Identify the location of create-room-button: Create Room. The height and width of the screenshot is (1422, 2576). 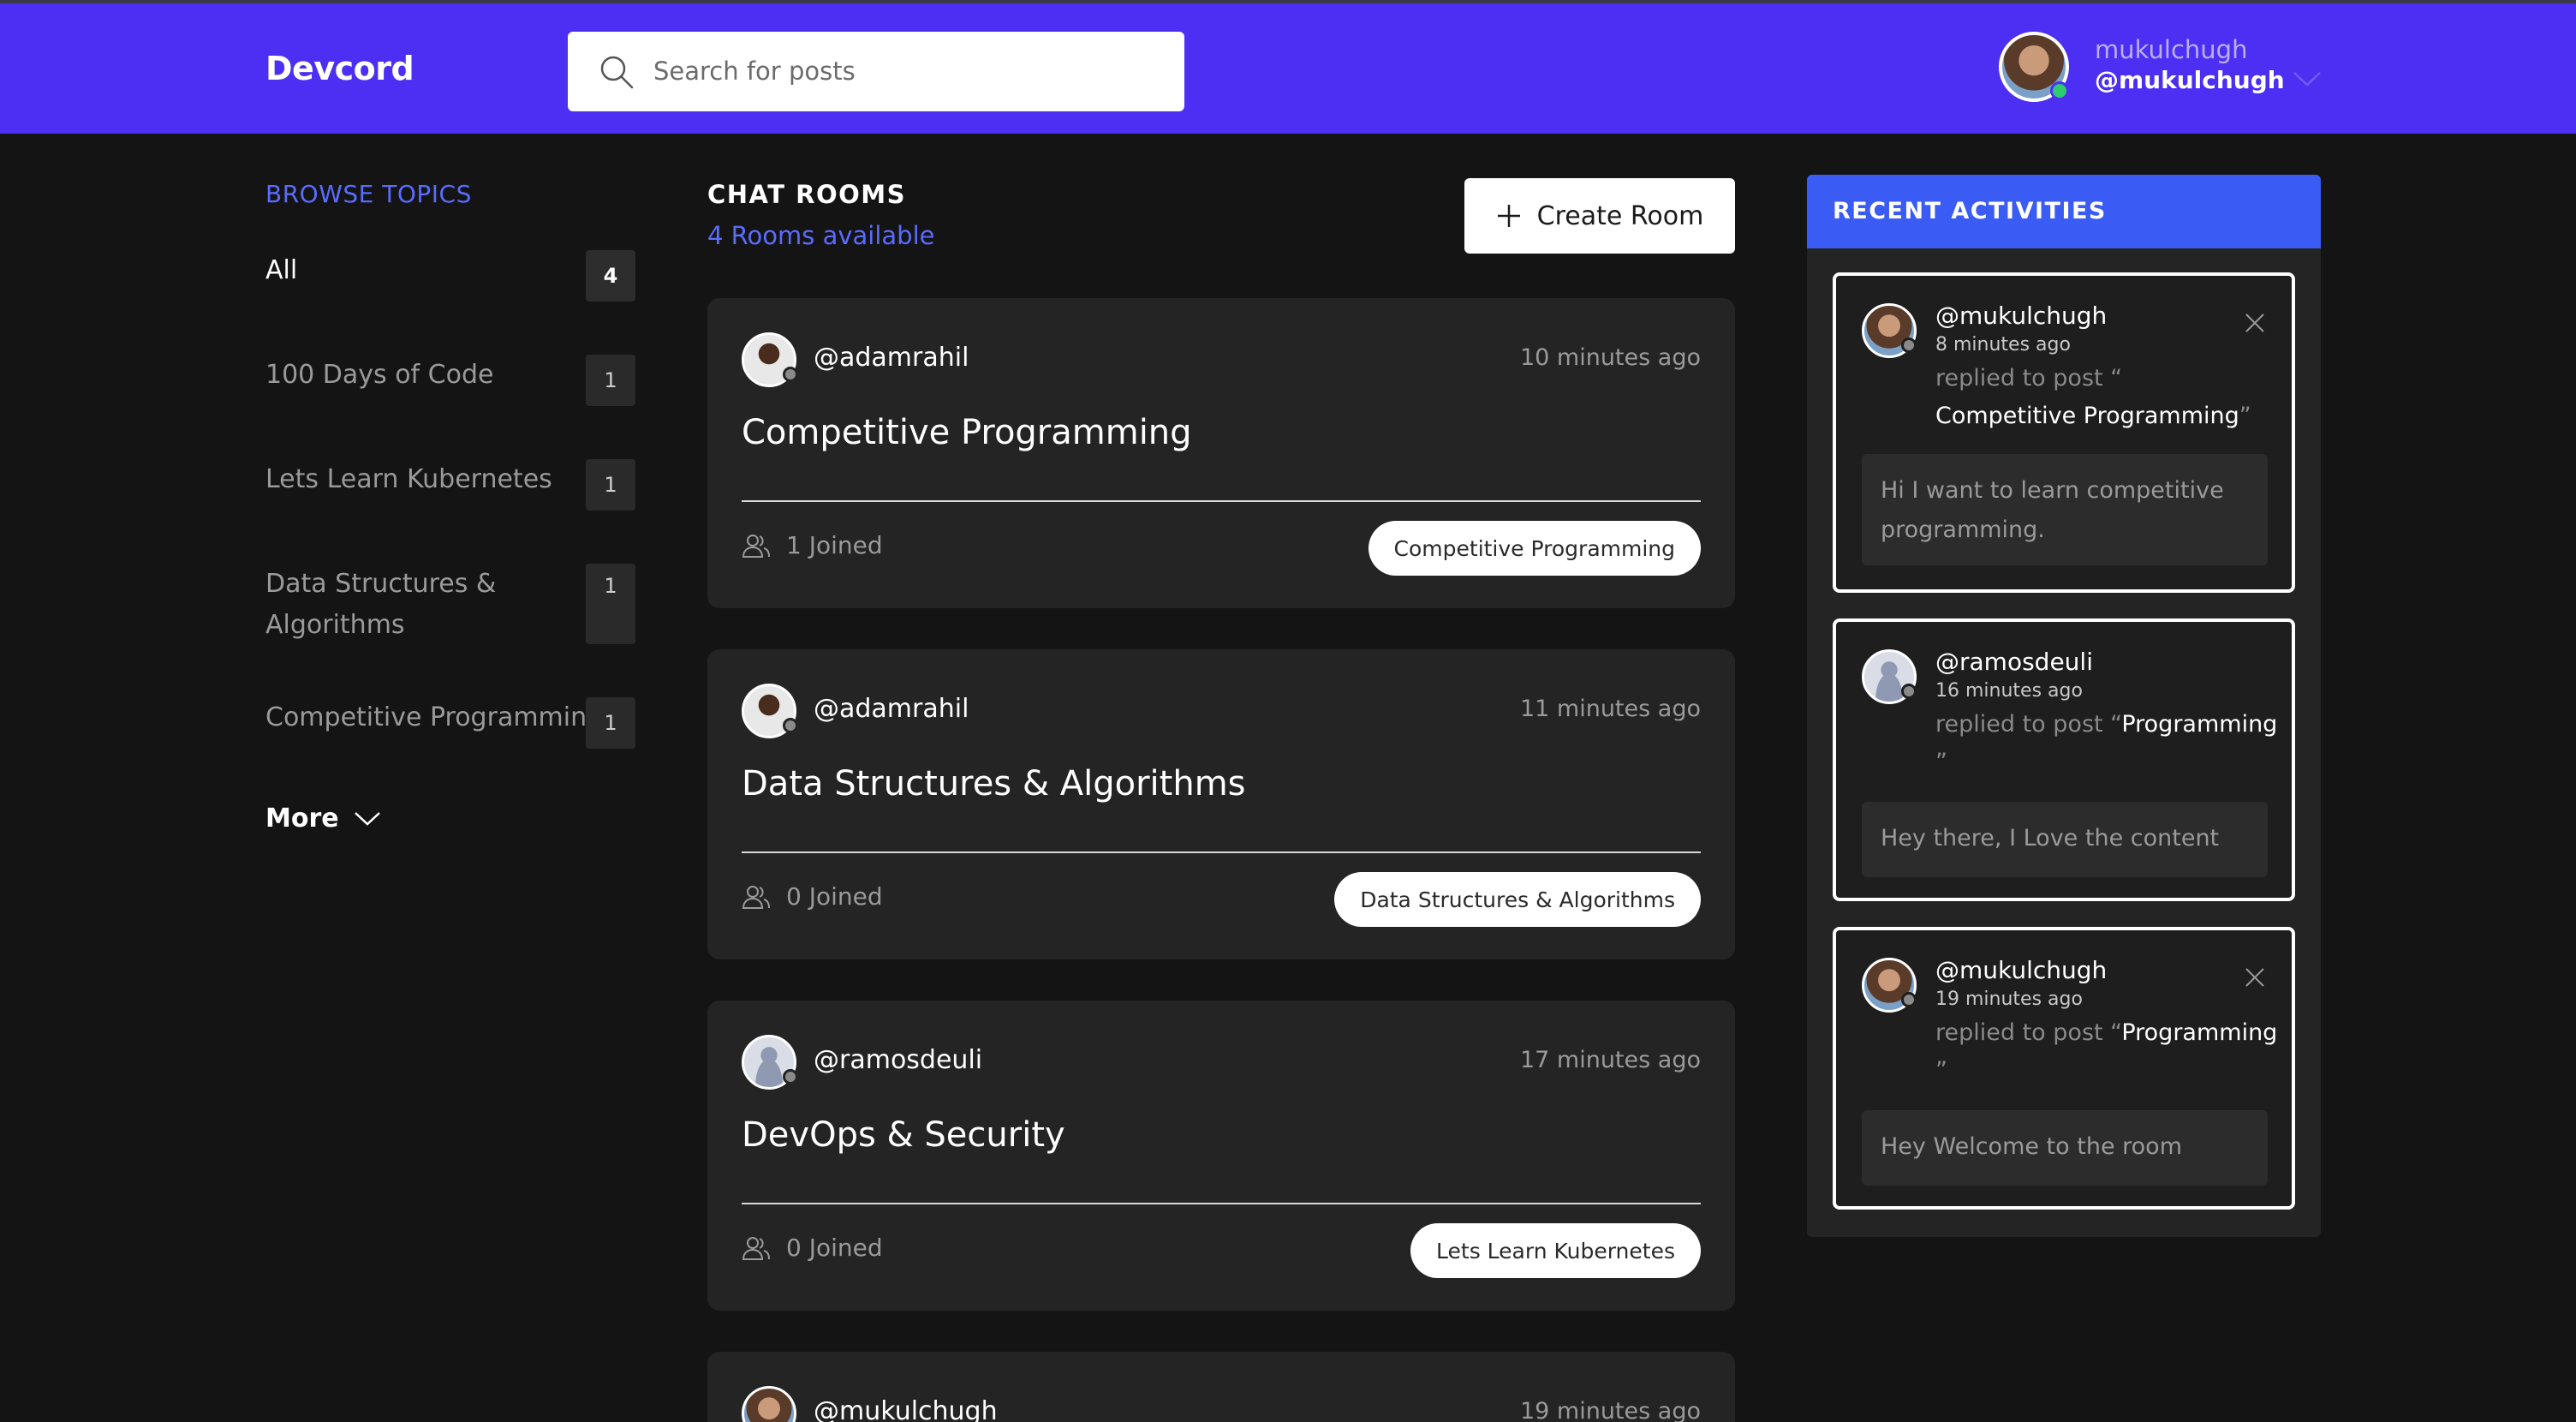
(1599, 216).